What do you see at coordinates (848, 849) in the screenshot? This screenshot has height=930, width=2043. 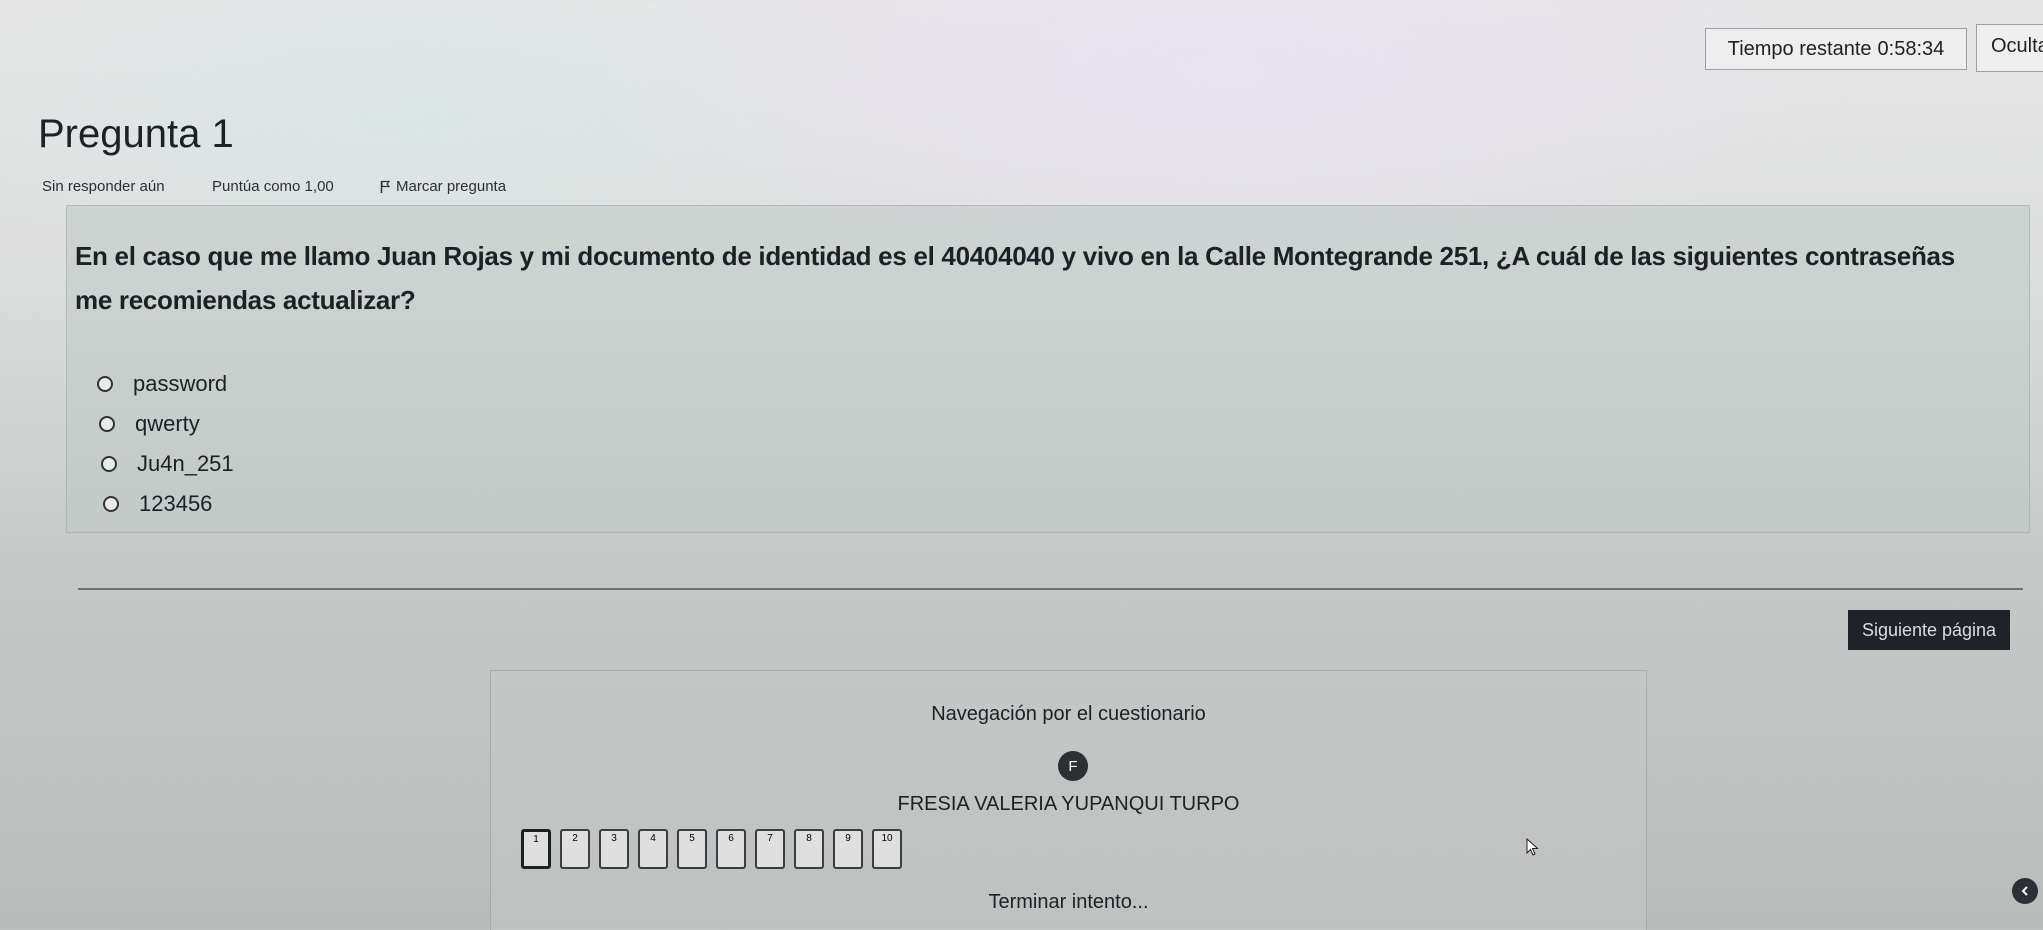 I see `question-nav-button-9: 9` at bounding box center [848, 849].